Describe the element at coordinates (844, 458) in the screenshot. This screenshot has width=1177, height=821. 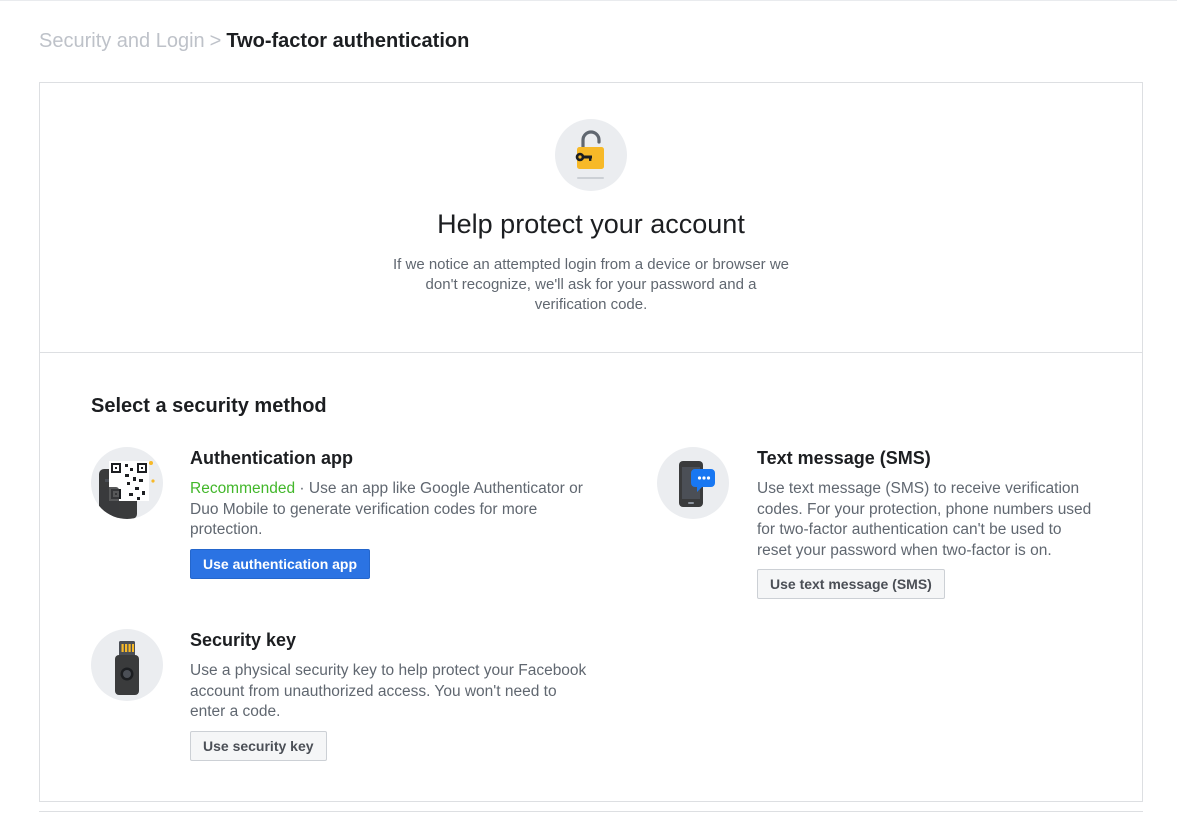
I see `sms-title: Text message (SMS)` at that location.